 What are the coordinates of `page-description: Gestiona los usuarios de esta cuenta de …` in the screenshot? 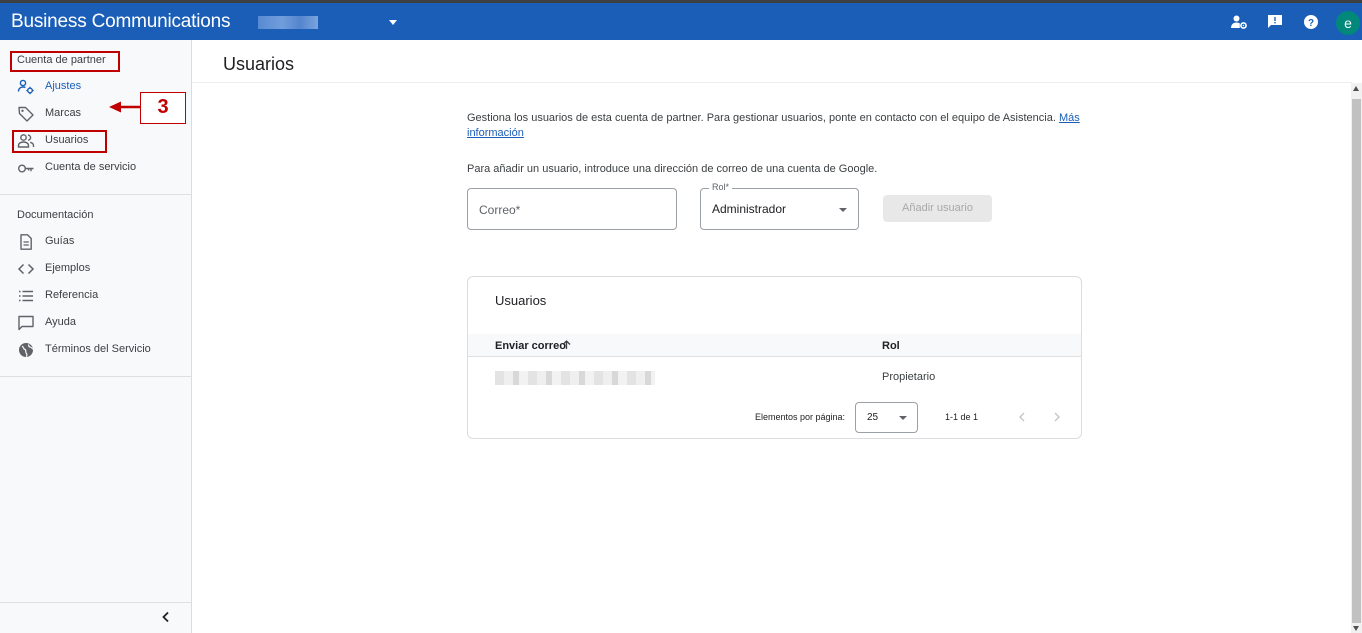 It's located at (777, 126).